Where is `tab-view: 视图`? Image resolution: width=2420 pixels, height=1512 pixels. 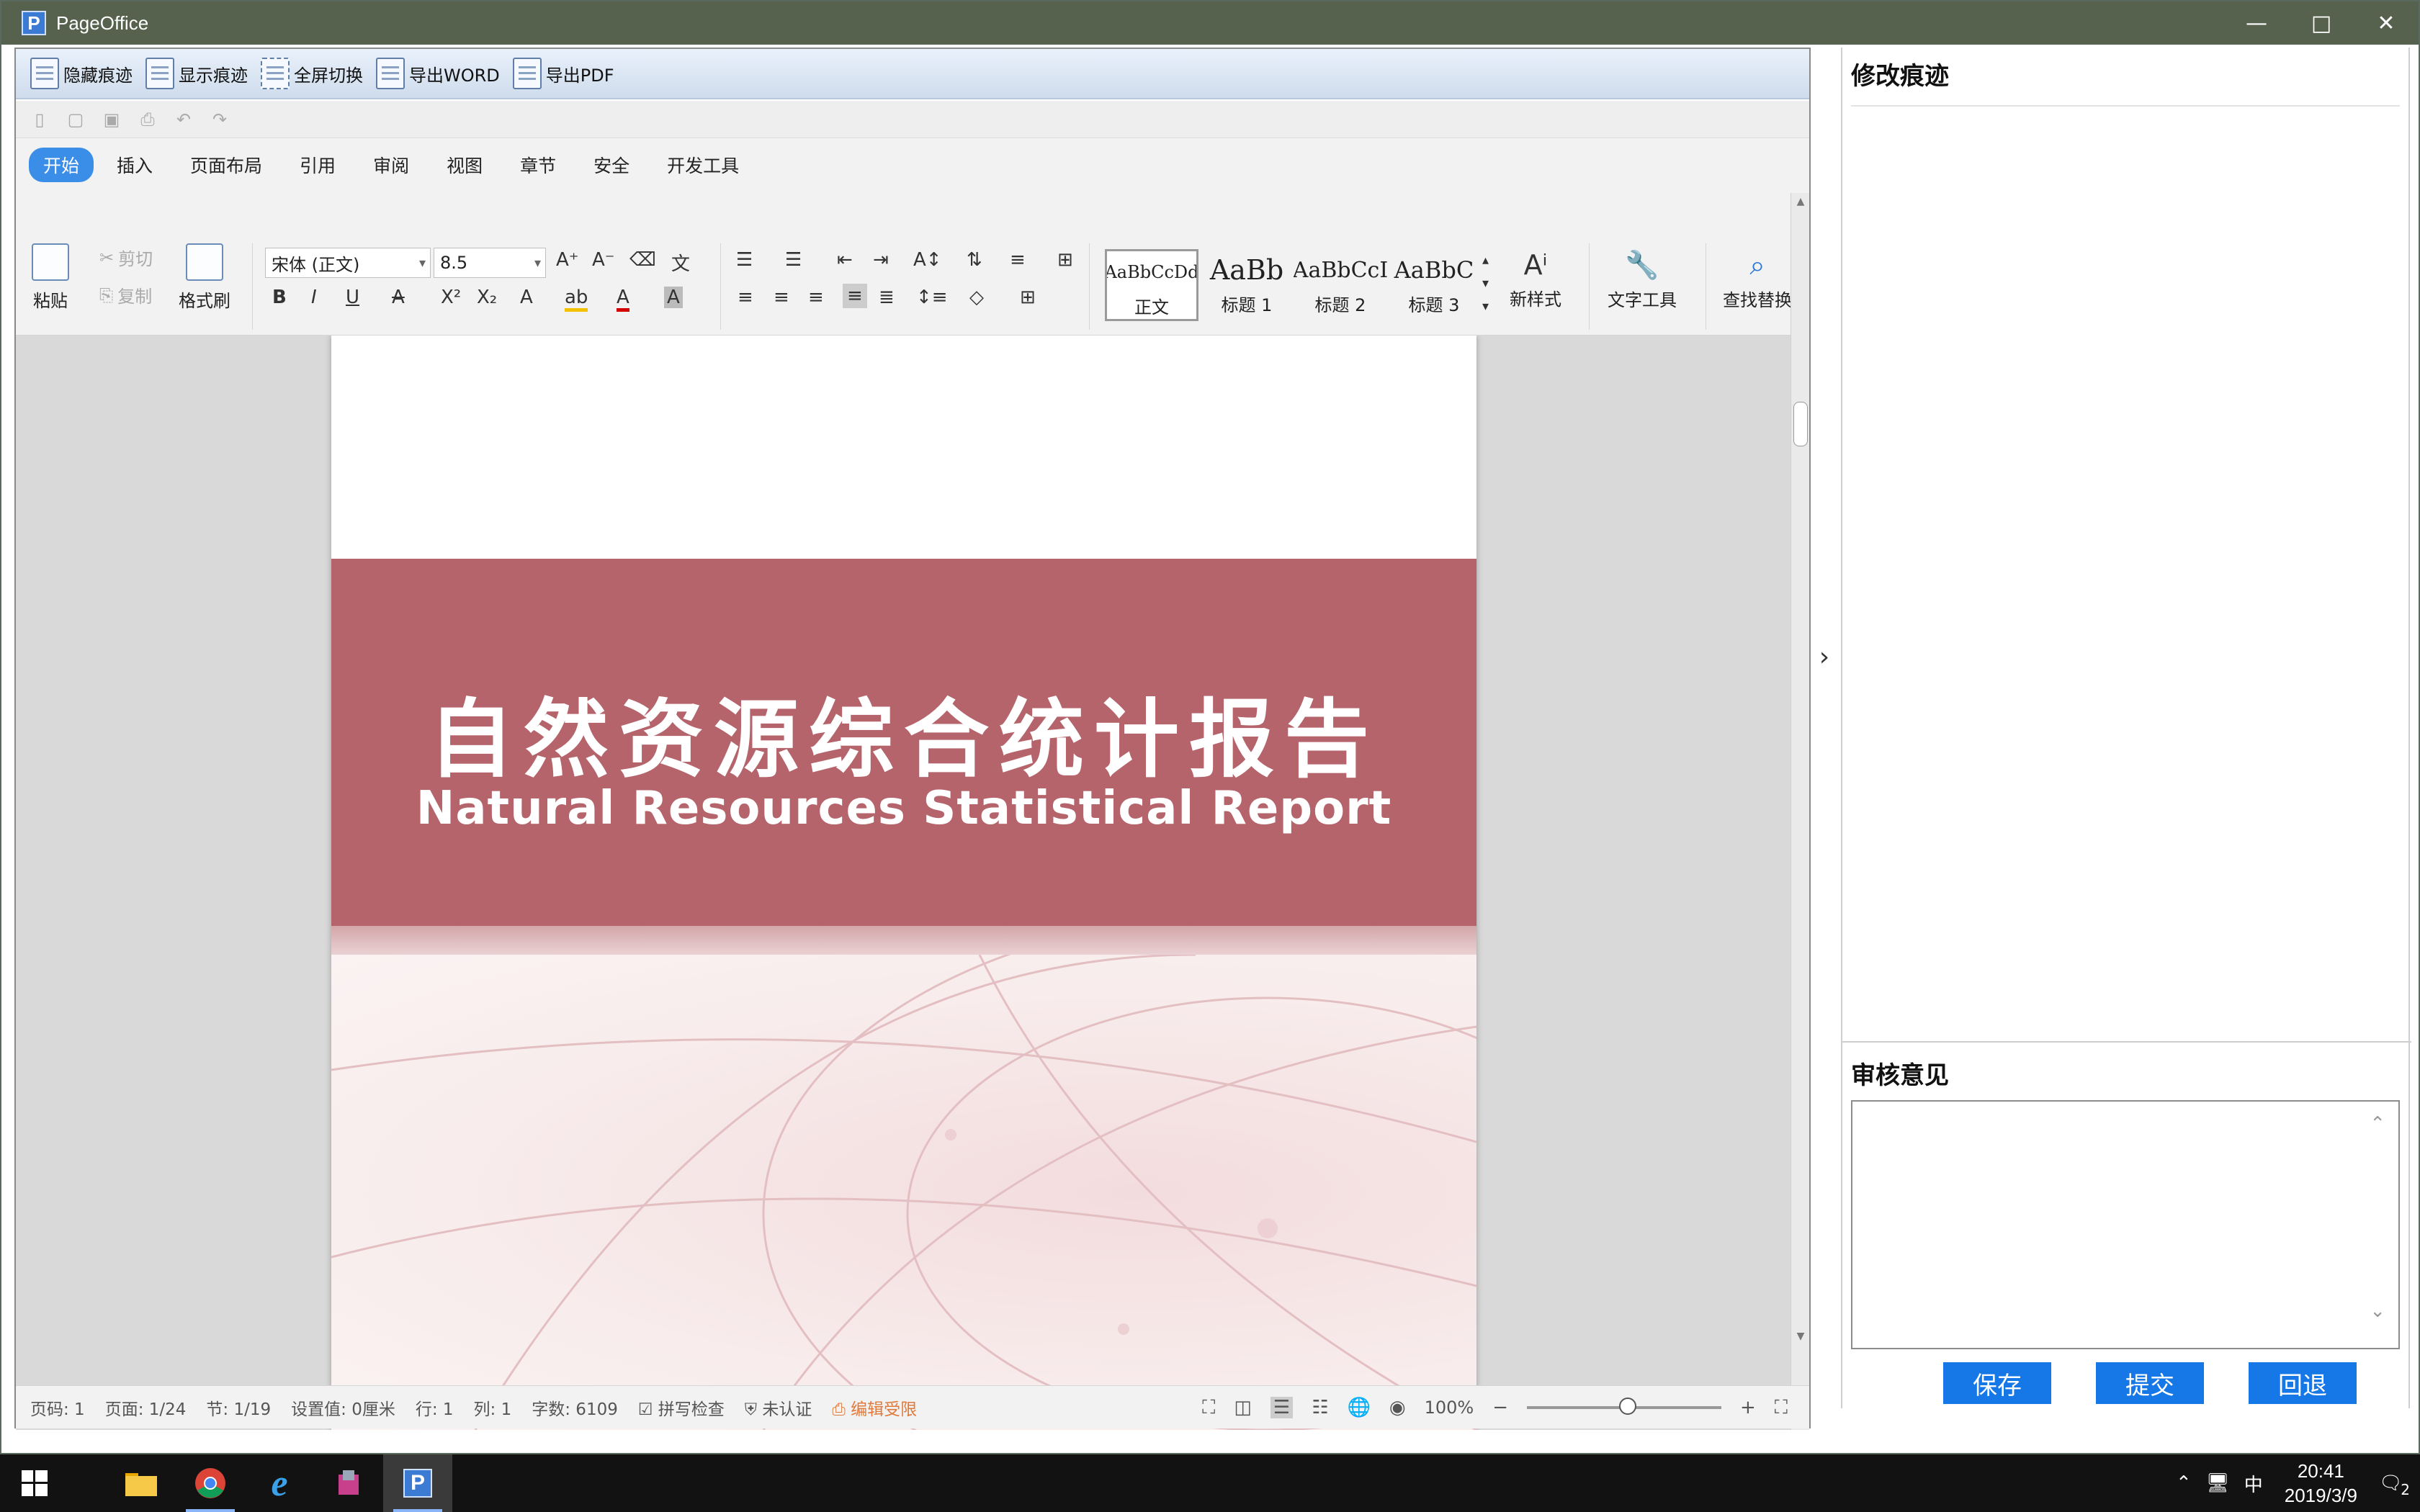
tab-view: 视图 is located at coordinates (465, 165).